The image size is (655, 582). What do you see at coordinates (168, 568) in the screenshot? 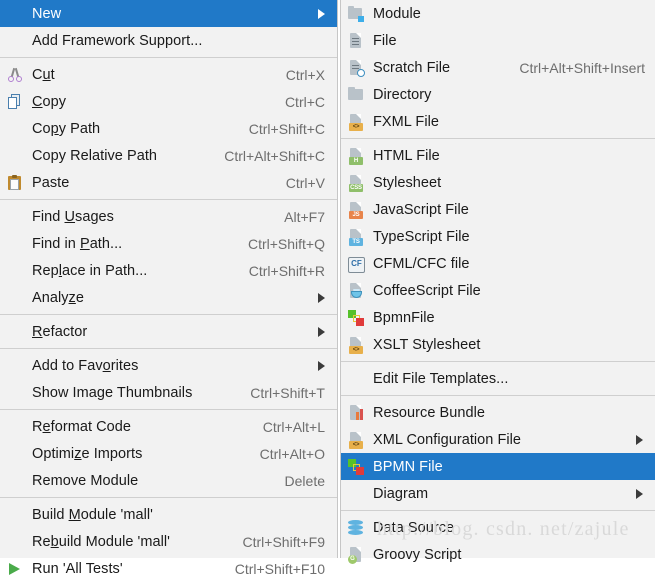
I see `menu-item-run-all-tests: Run 'All Tests' Ctrl+Shift+F10` at bounding box center [168, 568].